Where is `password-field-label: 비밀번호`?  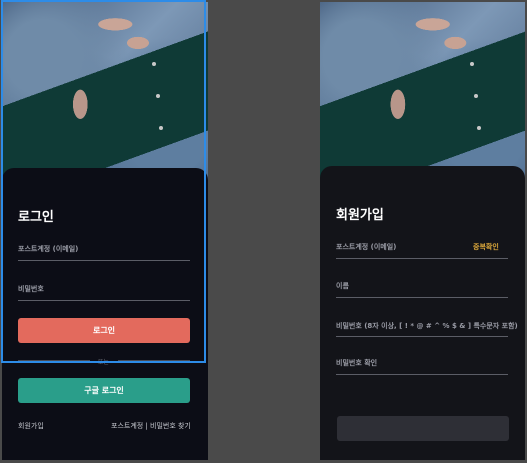 password-field-label: 비밀번호 is located at coordinates (31, 289).